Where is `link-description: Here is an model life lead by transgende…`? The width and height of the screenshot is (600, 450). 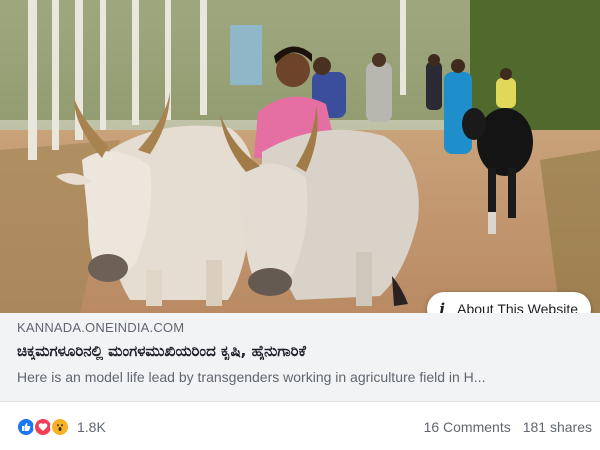
link-description: Here is an model life lead by transgende… is located at coordinates (251, 377).